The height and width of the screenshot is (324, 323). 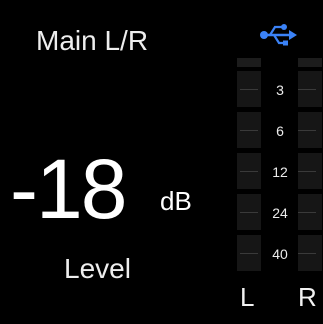 What do you see at coordinates (280, 131) in the screenshot?
I see `scale-label: 6` at bounding box center [280, 131].